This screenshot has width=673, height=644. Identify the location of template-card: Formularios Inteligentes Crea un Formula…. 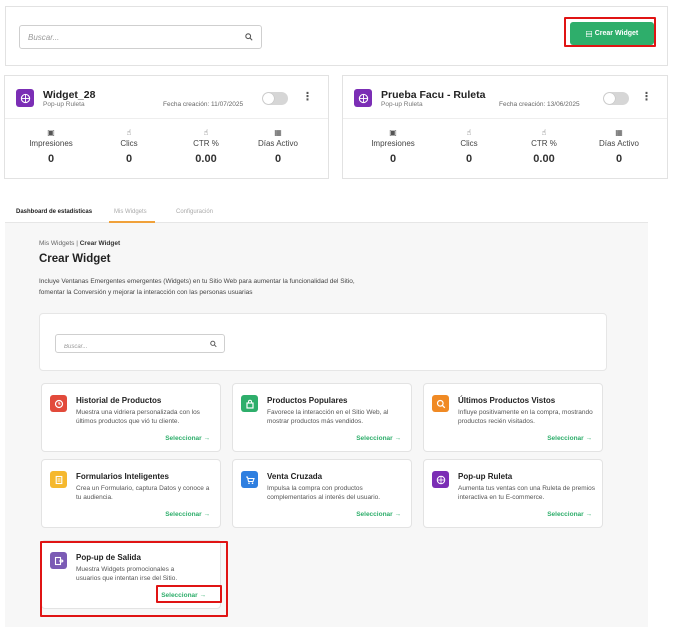
(131, 493).